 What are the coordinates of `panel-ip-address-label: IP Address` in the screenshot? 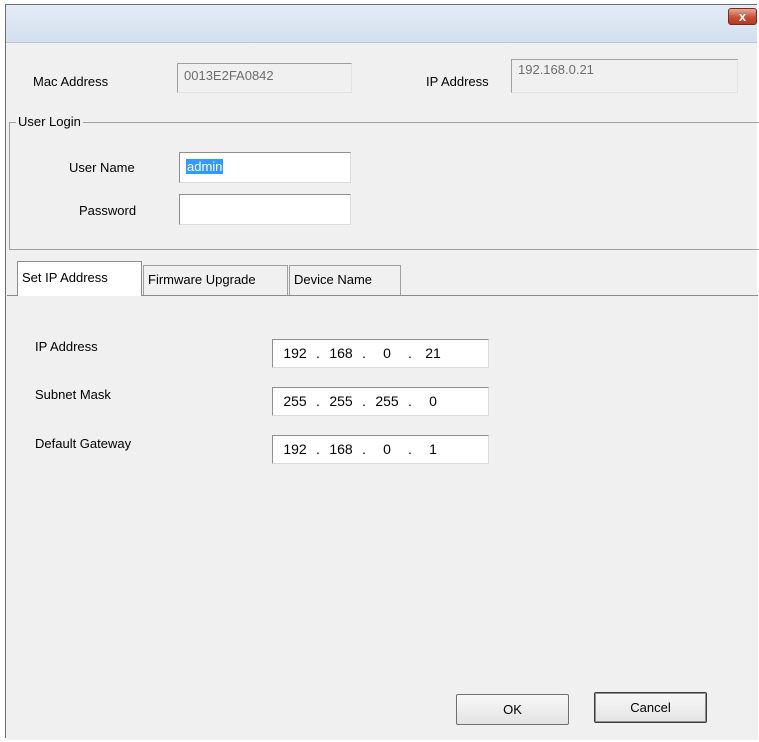 It's located at (66, 346).